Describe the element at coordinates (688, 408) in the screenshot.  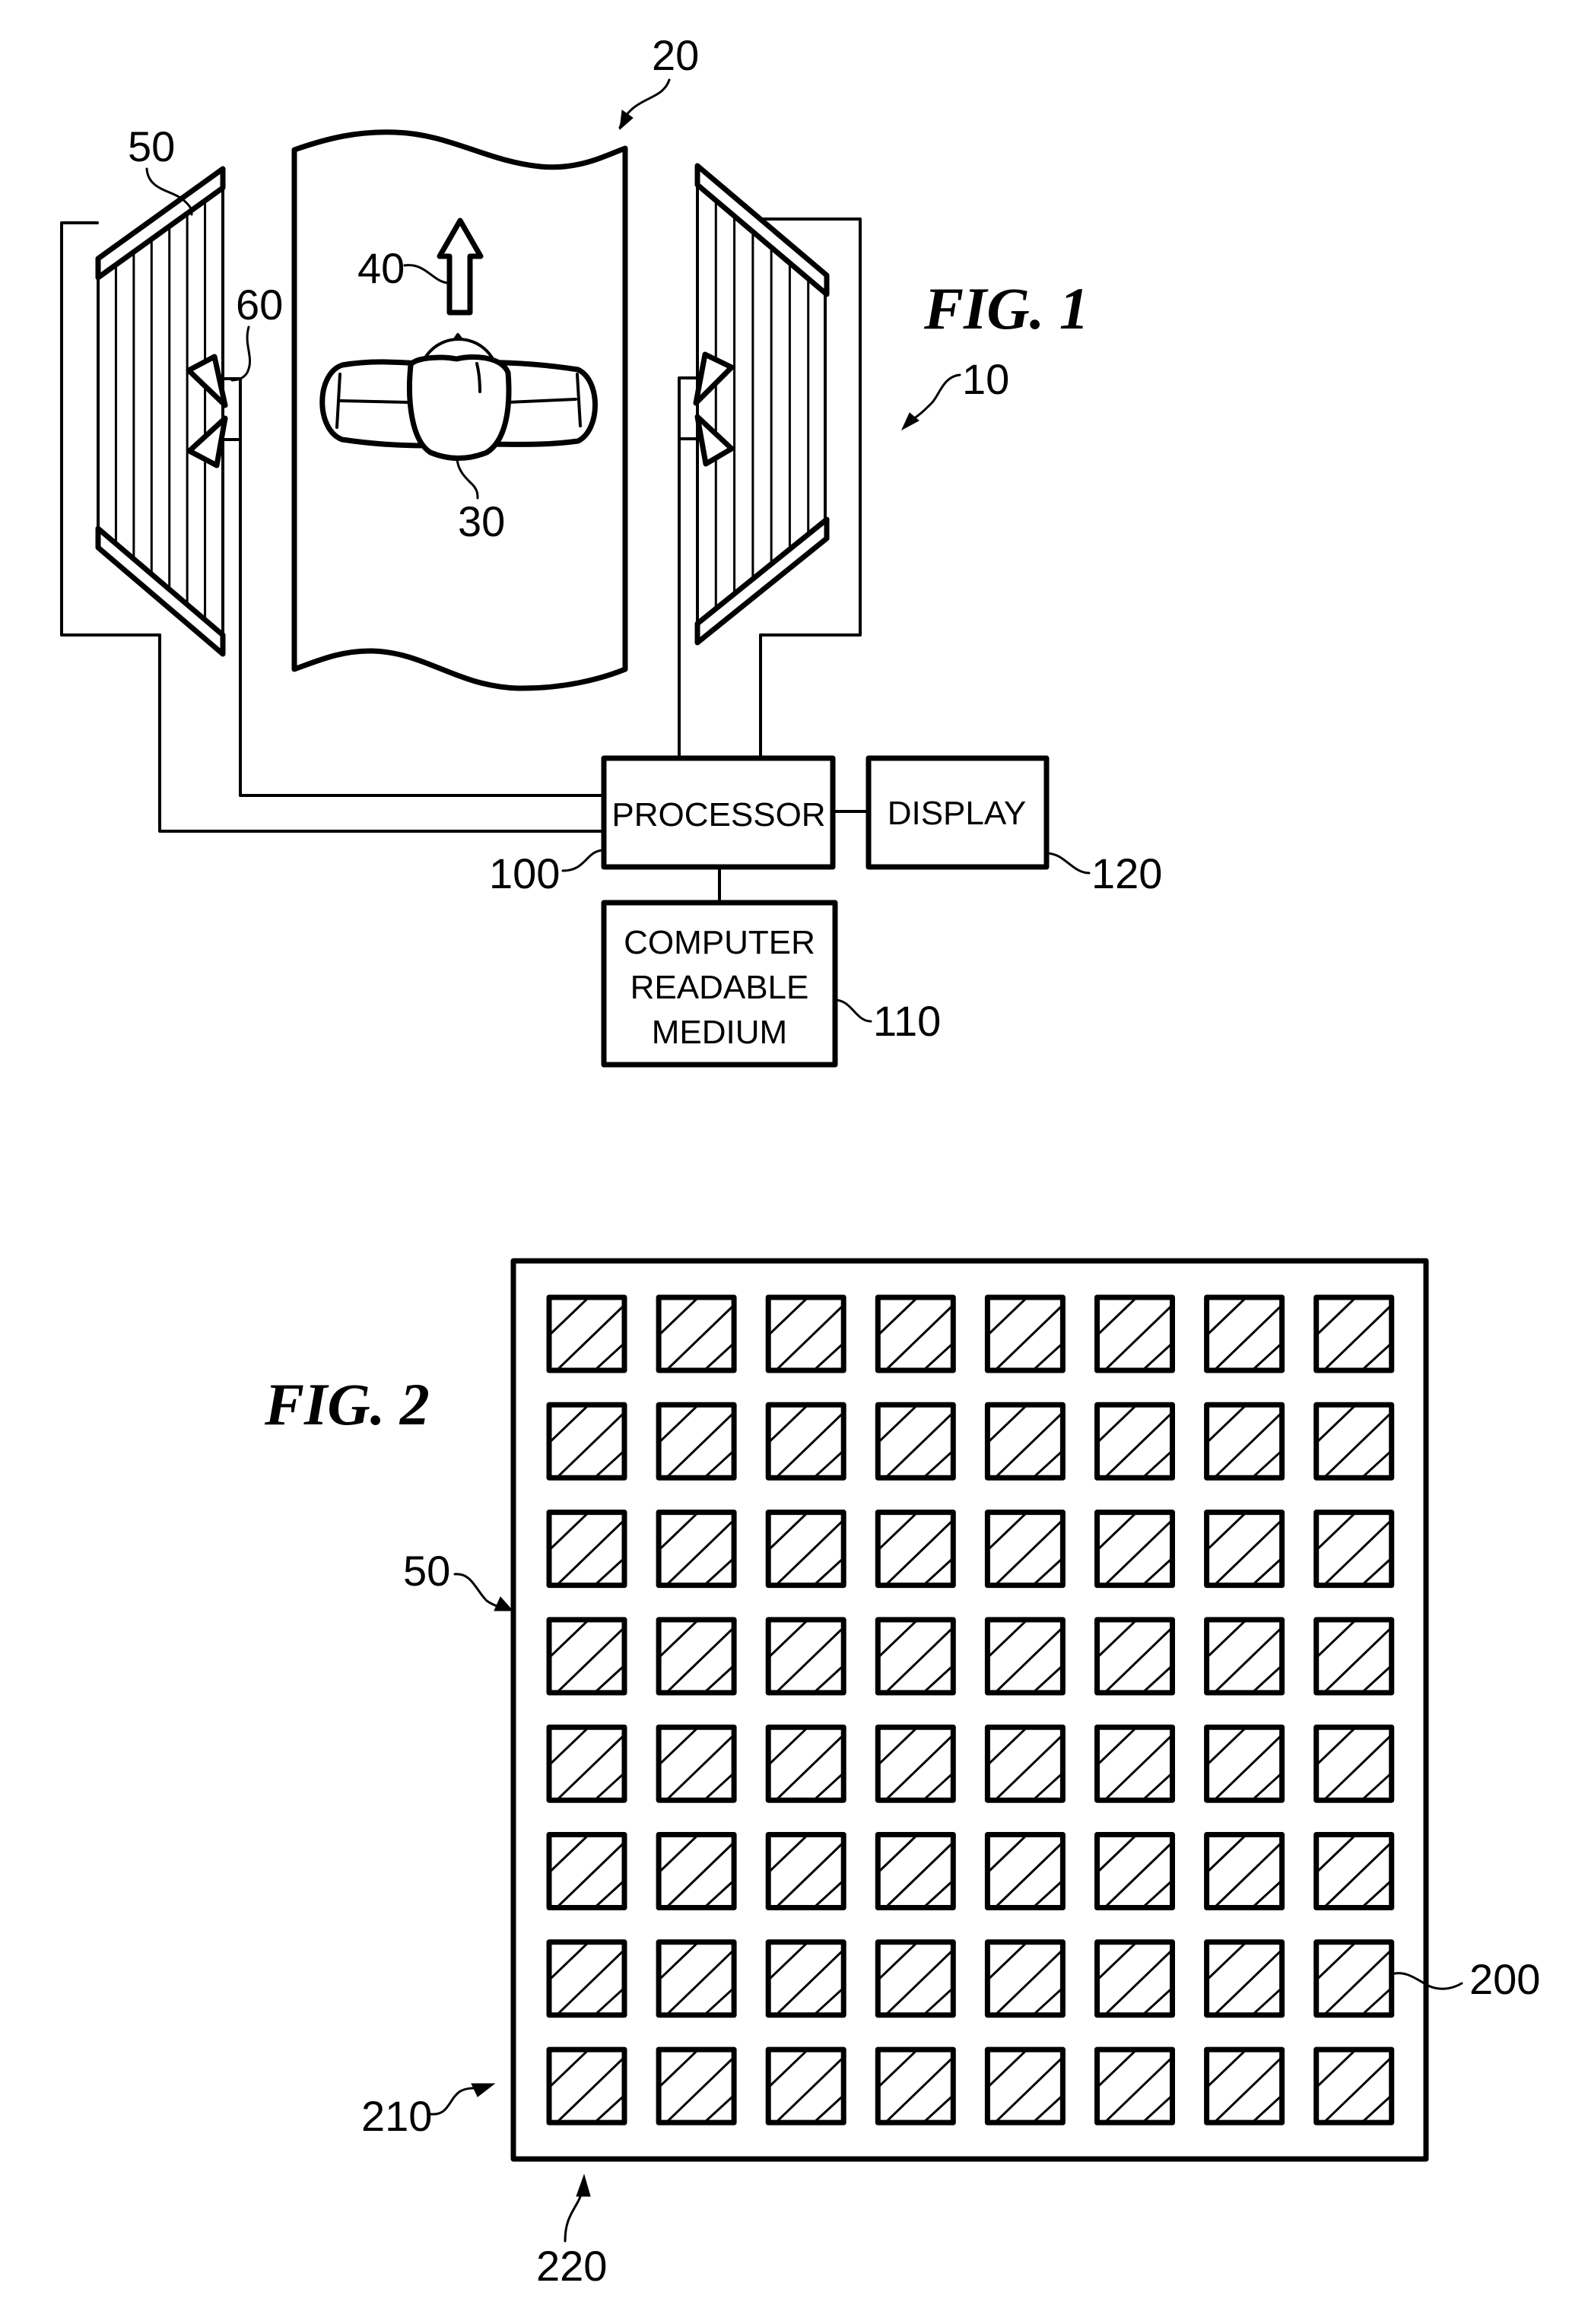
I see `right-sensor-mount` at that location.